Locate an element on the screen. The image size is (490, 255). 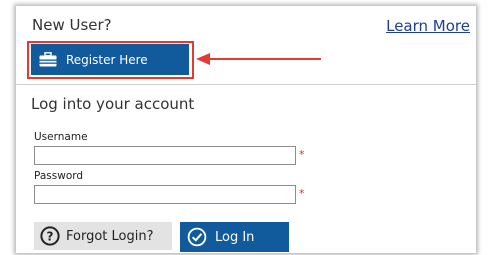
forgot-login-button: ? Forgot Login? is located at coordinates (103, 236).